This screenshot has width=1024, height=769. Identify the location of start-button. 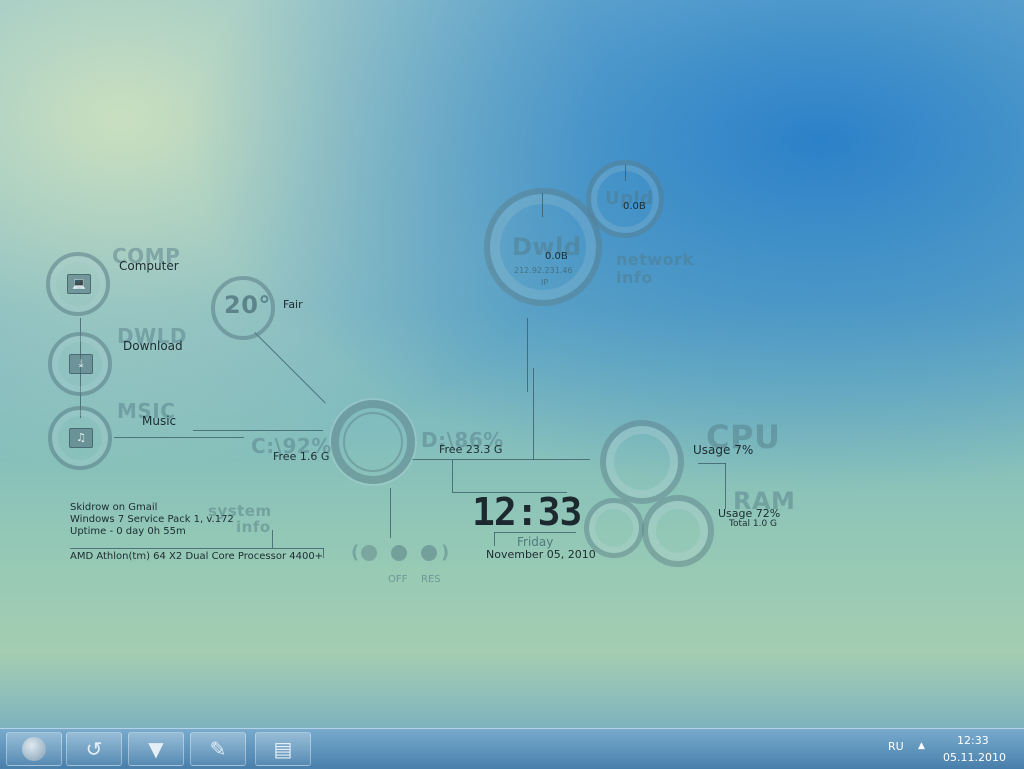
(34, 749).